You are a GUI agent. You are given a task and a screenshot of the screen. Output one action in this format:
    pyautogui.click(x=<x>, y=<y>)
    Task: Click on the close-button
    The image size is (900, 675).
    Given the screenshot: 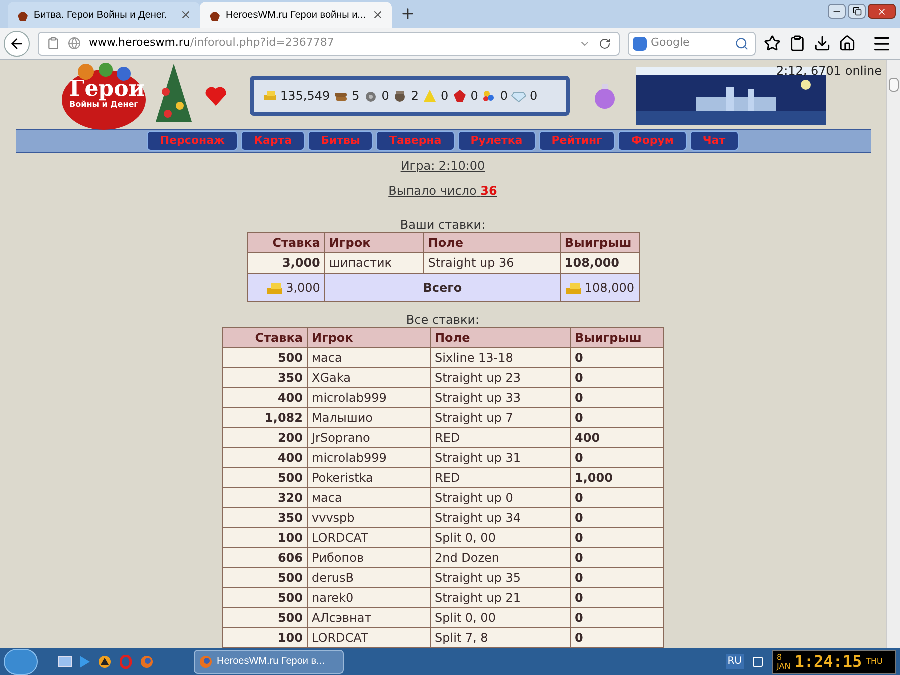 What is the action you would take?
    pyautogui.click(x=882, y=11)
    